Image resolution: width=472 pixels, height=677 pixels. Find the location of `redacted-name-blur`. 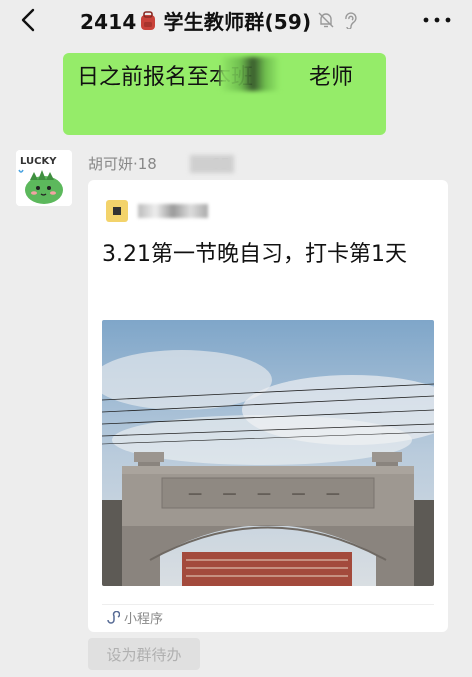

redacted-name-blur is located at coordinates (250, 74).